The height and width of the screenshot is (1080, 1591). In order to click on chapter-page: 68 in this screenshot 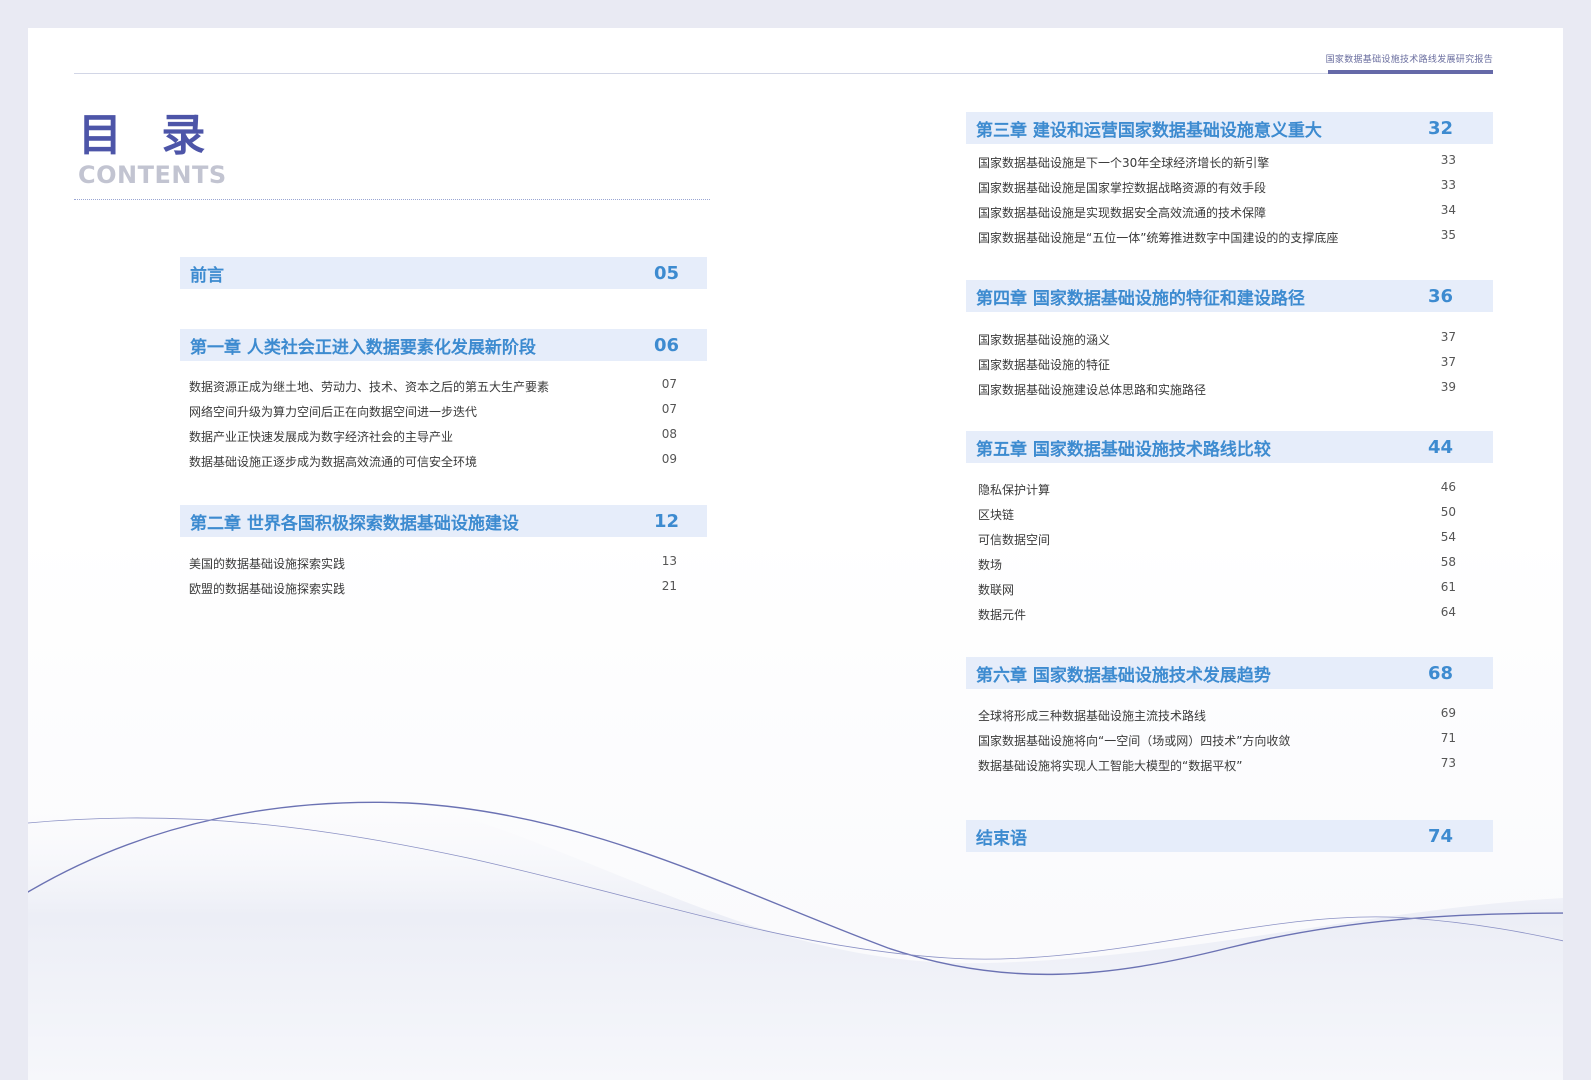, I will do `click(1440, 673)`.